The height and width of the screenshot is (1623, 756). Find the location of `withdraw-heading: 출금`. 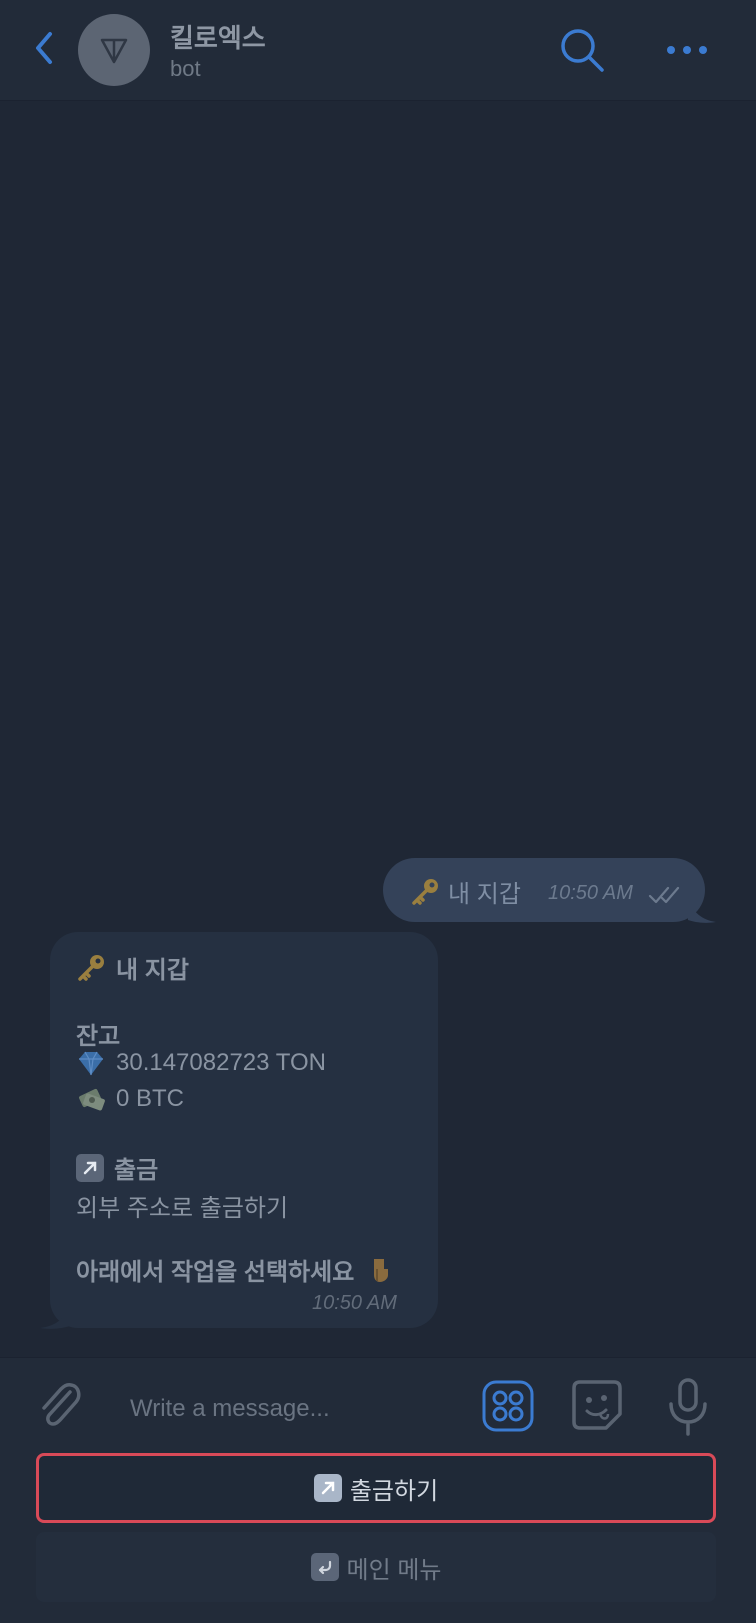

withdraw-heading: 출금 is located at coordinates (117, 1167).